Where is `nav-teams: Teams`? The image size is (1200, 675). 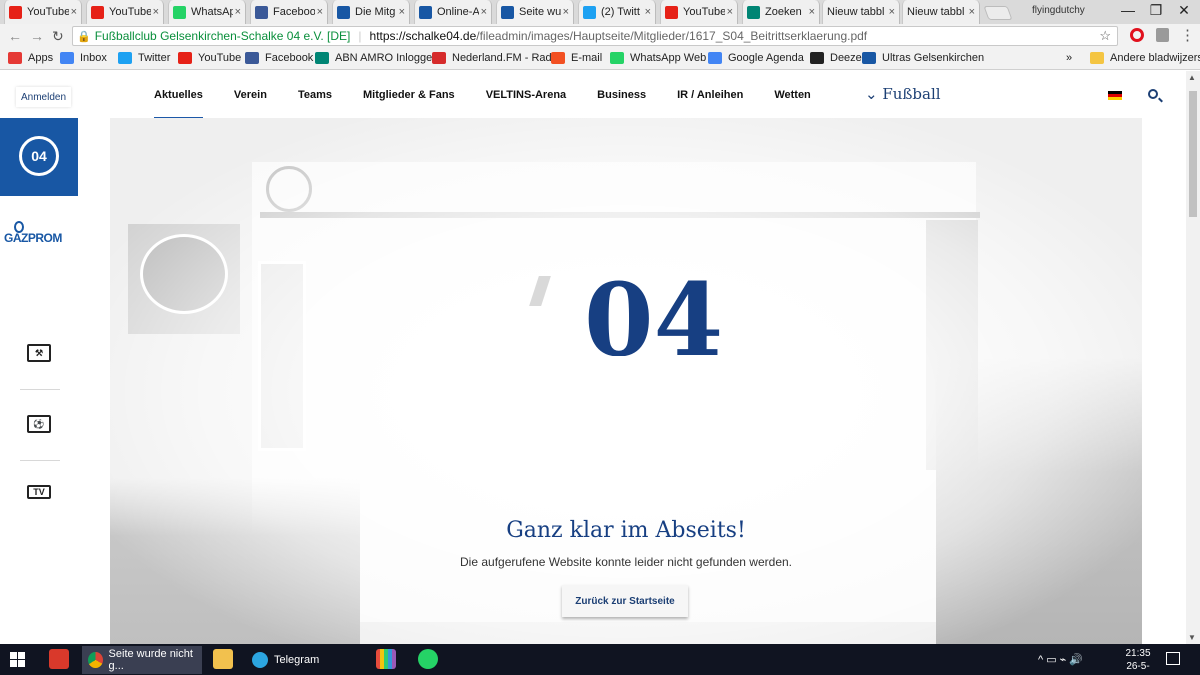
nav-teams: Teams is located at coordinates (315, 95).